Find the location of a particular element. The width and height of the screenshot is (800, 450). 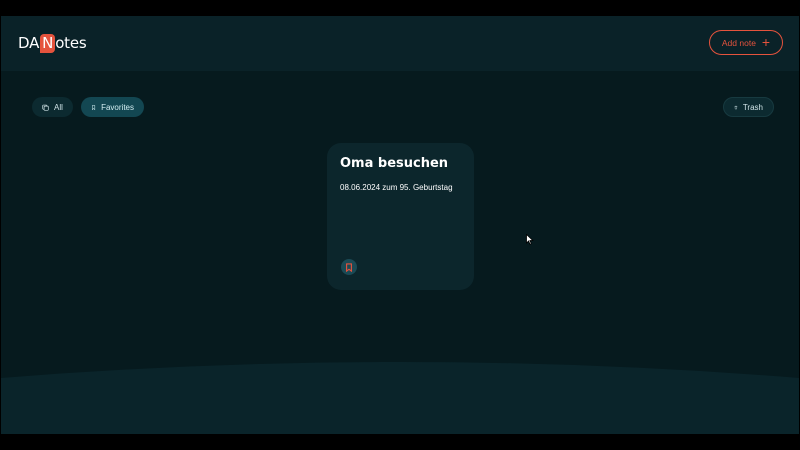

logo-prefix: DA is located at coordinates (29, 43).